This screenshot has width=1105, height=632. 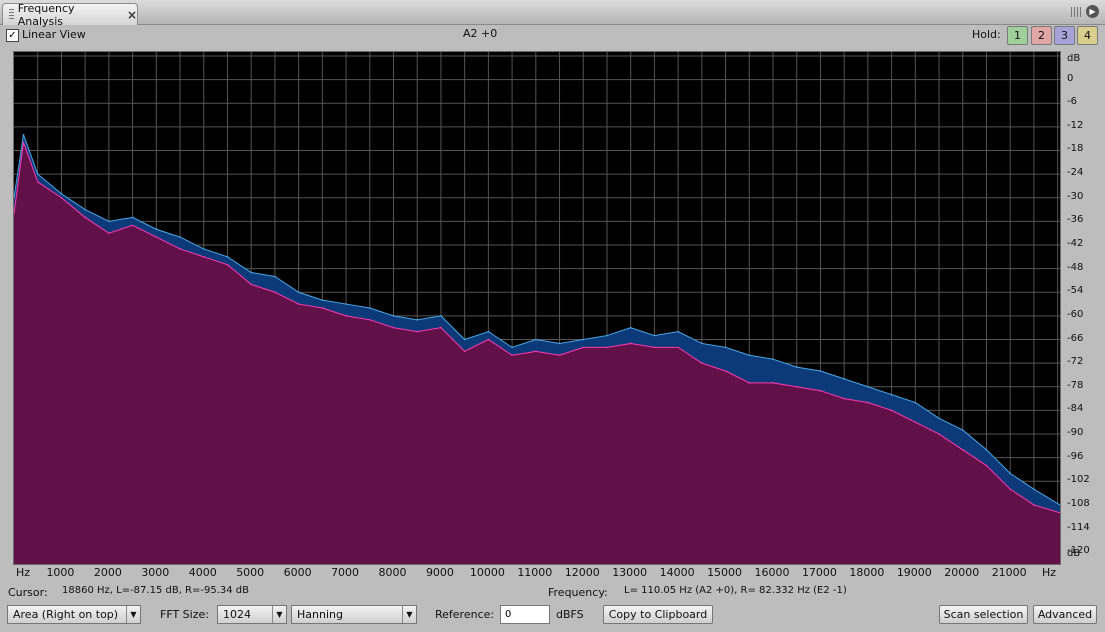 I want to click on x-tick-label: 3000, so click(x=155, y=572).